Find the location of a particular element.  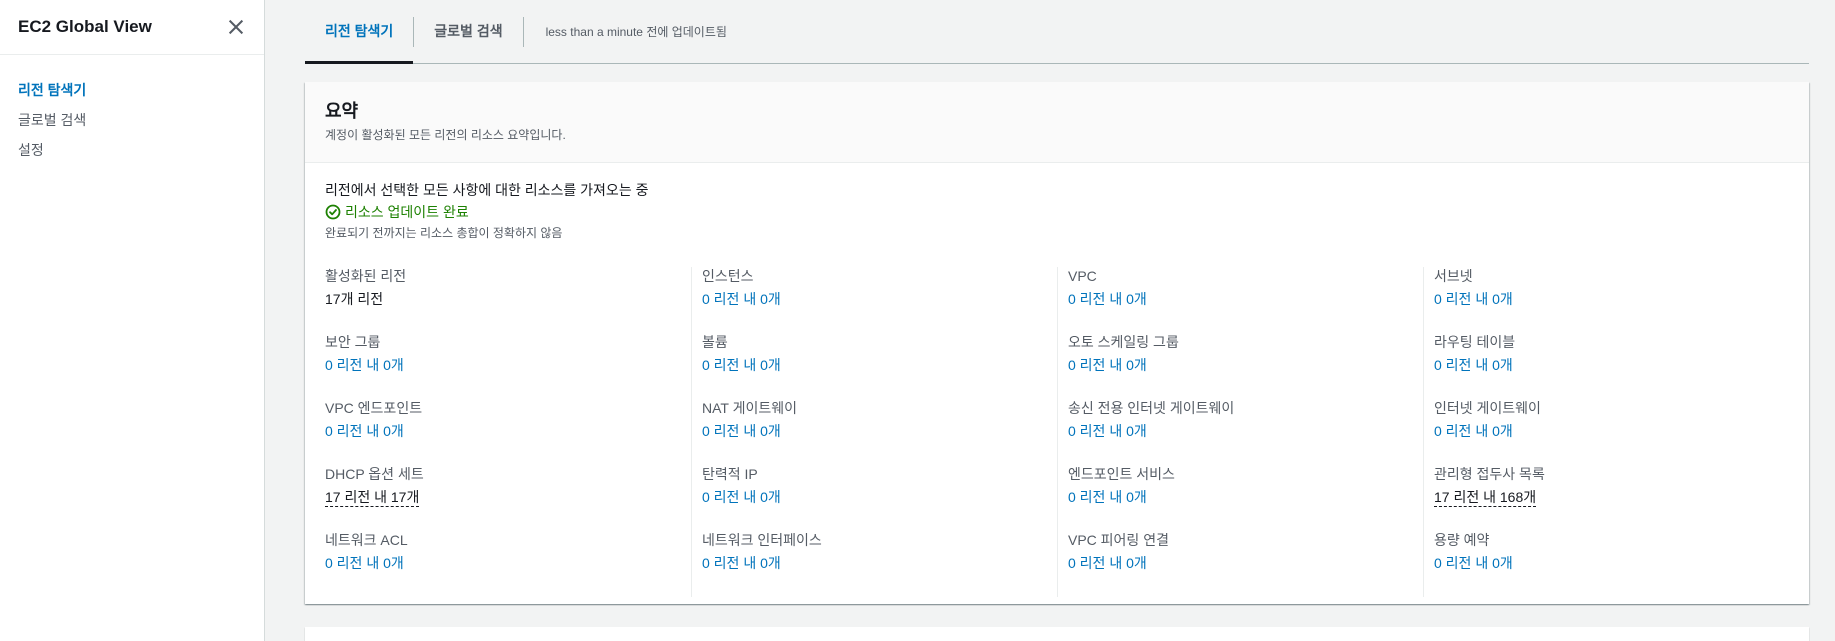

resource-network-interfaces: 네트워크 인터페이스 0 리전 내 0개 is located at coordinates (879, 564).